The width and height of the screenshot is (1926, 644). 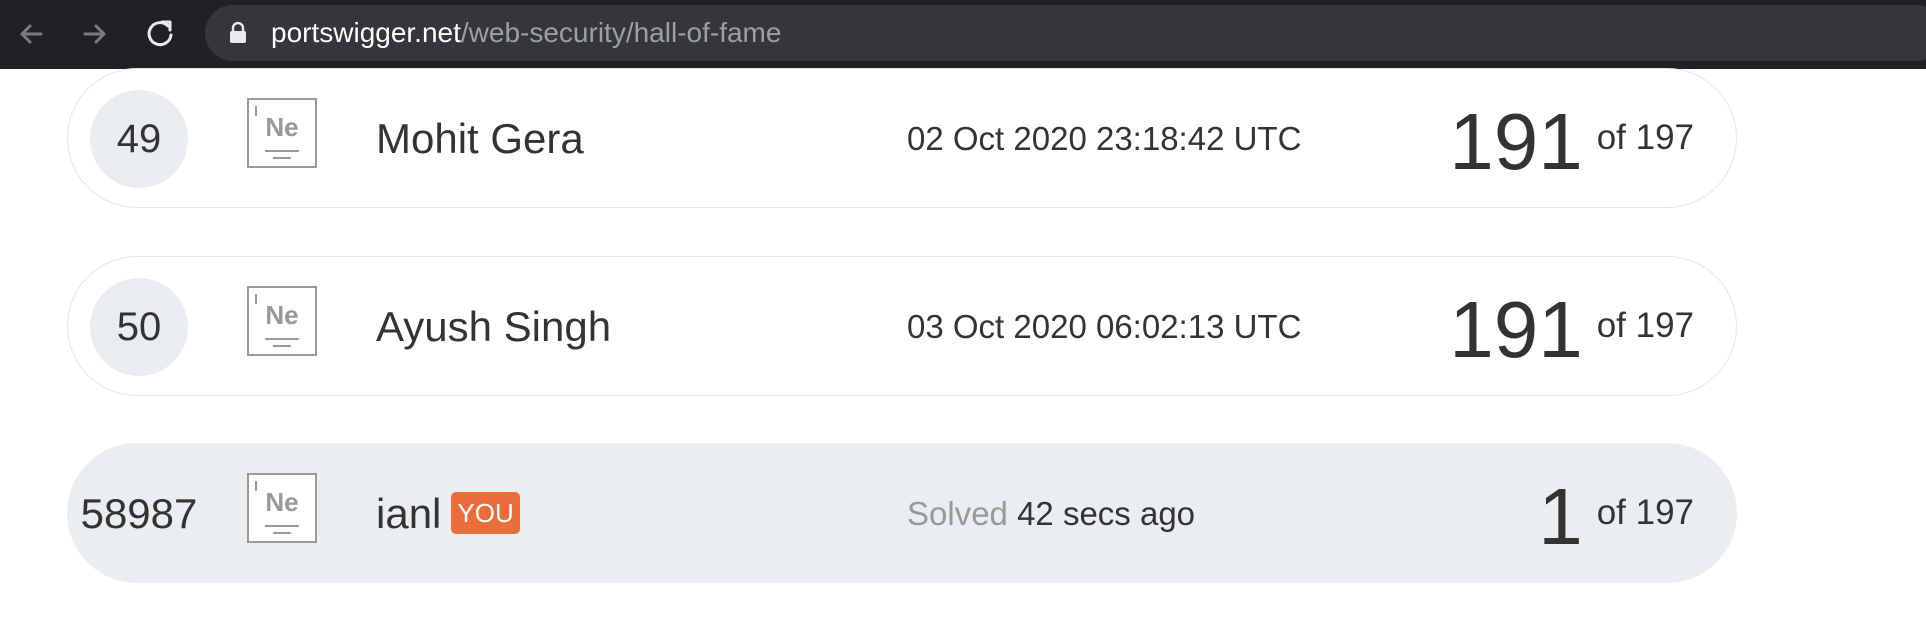 What do you see at coordinates (409, 513) in the screenshot?
I see `player-name: ianl` at bounding box center [409, 513].